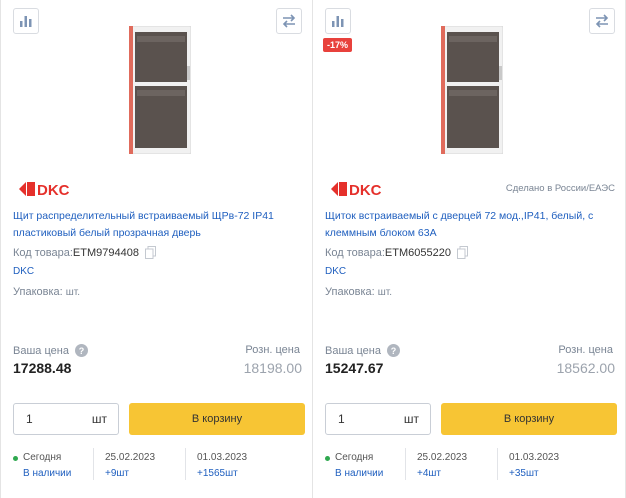 The width and height of the screenshot is (626, 498). I want to click on stock-delivery: 01.03.2023 +1565шт, so click(222, 466).